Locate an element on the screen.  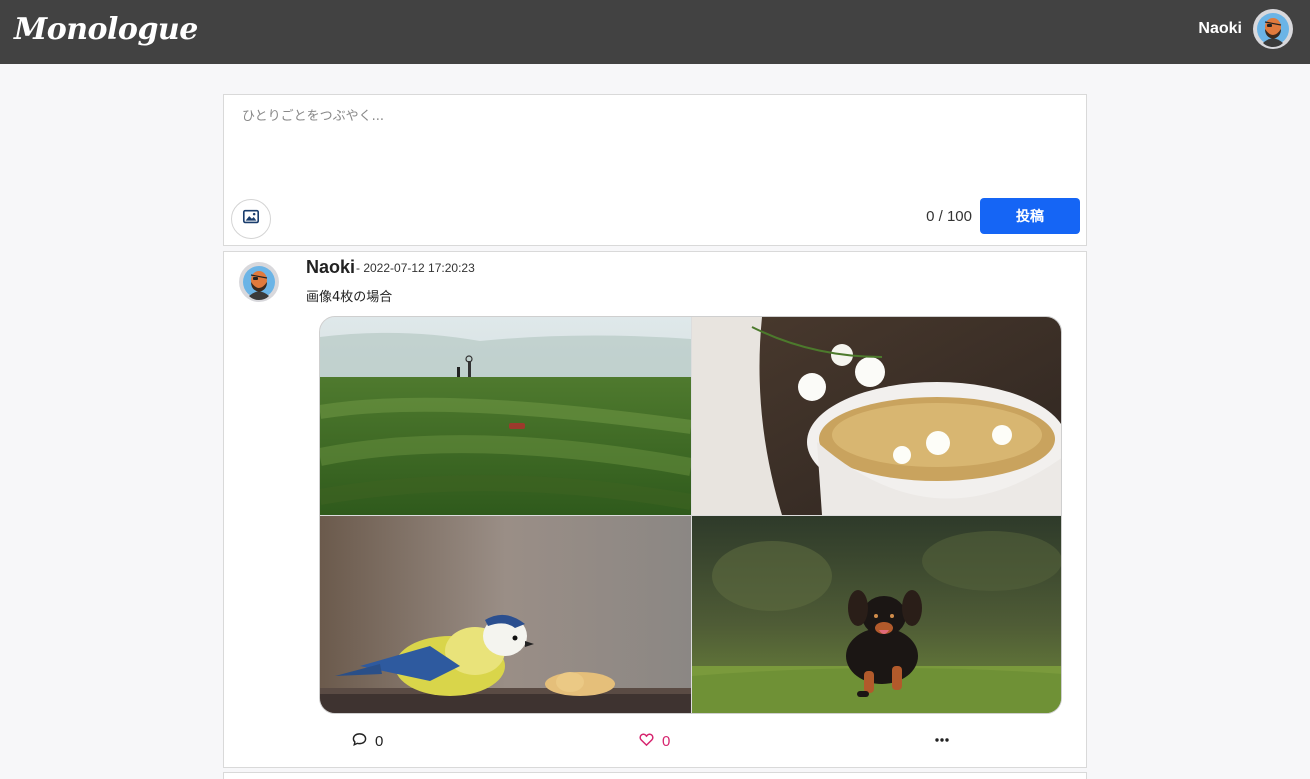
header-user-name: Naoki is located at coordinates (1220, 29).